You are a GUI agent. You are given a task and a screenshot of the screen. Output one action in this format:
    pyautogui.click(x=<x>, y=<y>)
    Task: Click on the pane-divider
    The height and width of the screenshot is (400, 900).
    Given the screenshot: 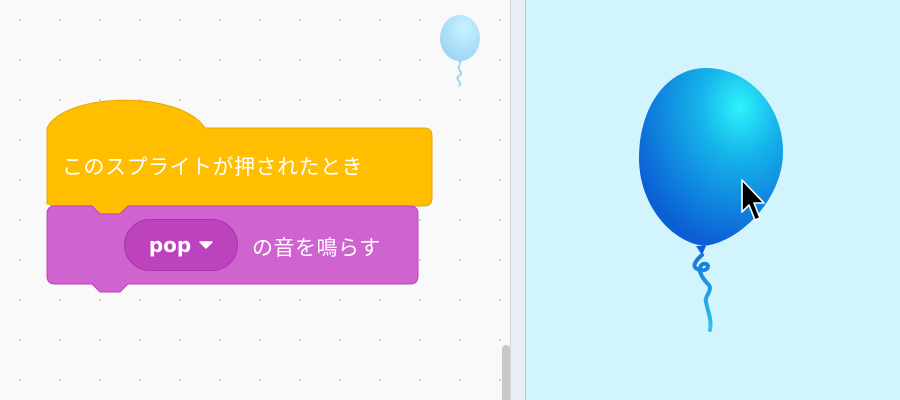 What is the action you would take?
    pyautogui.click(x=518, y=200)
    